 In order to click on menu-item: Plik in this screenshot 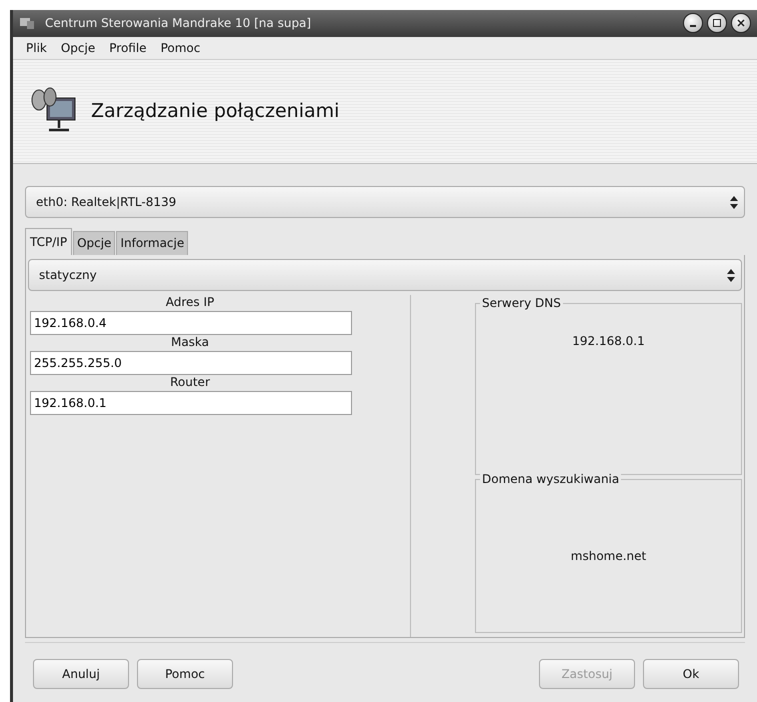, I will do `click(36, 47)`.